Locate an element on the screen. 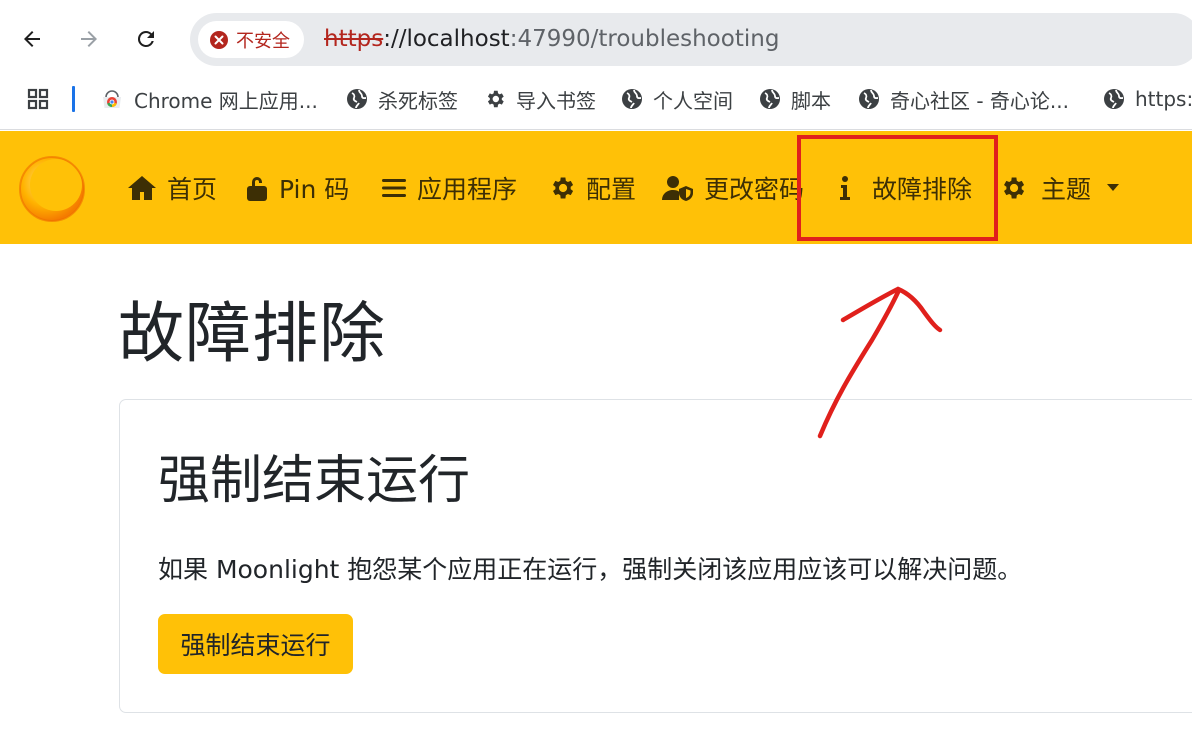 Image resolution: width=1192 pixels, height=743 pixels. nav-label: 故障排除 is located at coordinates (922, 189).